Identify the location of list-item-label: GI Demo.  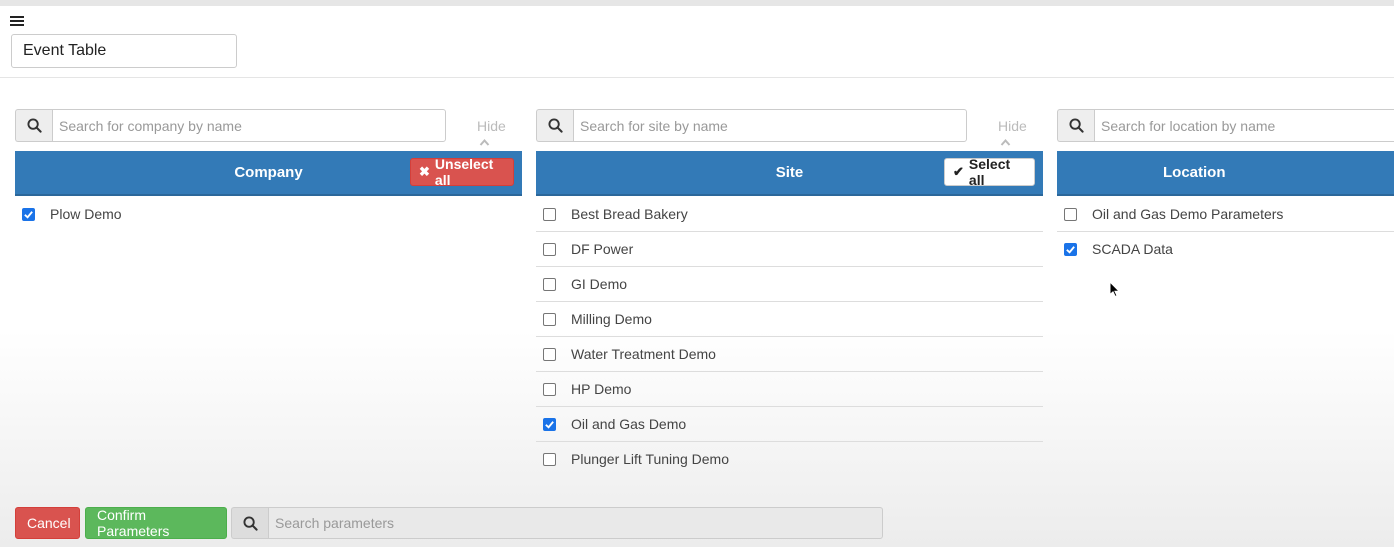
(599, 284).